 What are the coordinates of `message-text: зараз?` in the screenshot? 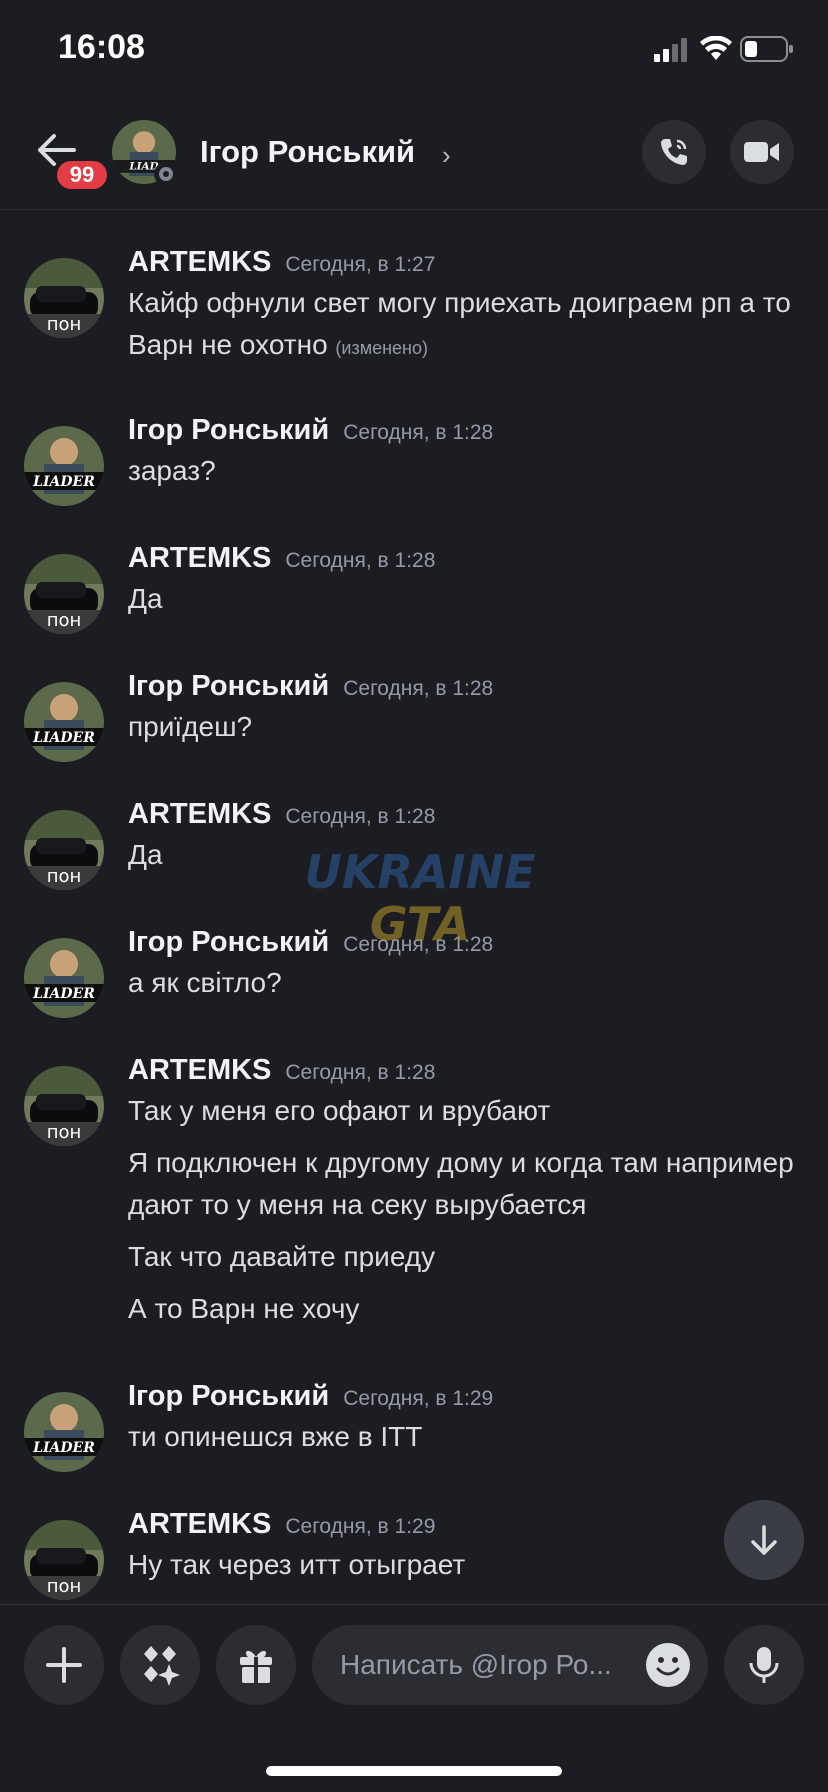 It's located at (172, 470).